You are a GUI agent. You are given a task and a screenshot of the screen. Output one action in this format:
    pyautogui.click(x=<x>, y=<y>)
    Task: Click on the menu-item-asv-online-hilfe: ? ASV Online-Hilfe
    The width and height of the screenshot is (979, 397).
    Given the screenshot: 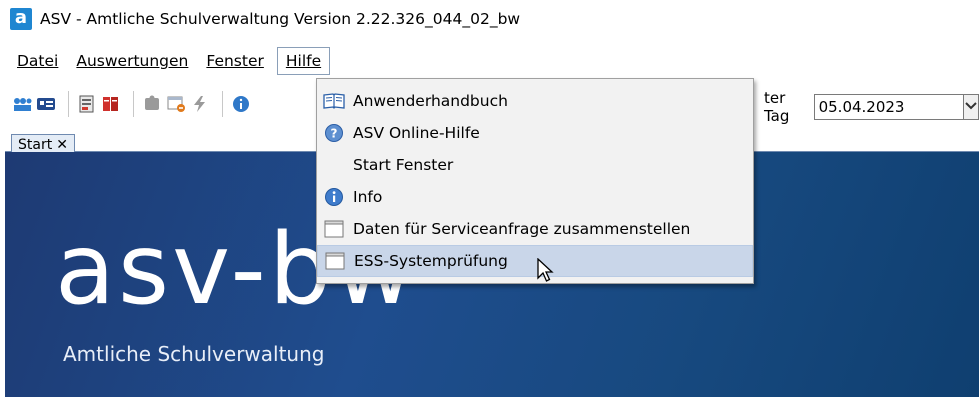 What is the action you would take?
    pyautogui.click(x=535, y=133)
    